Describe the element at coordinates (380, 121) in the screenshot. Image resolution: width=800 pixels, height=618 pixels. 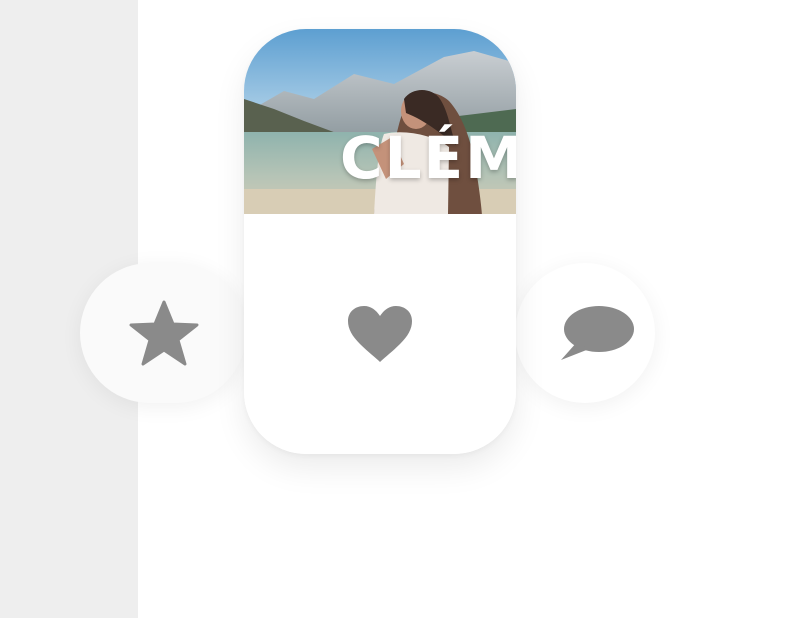
I see `profile-photo: CLÉM` at that location.